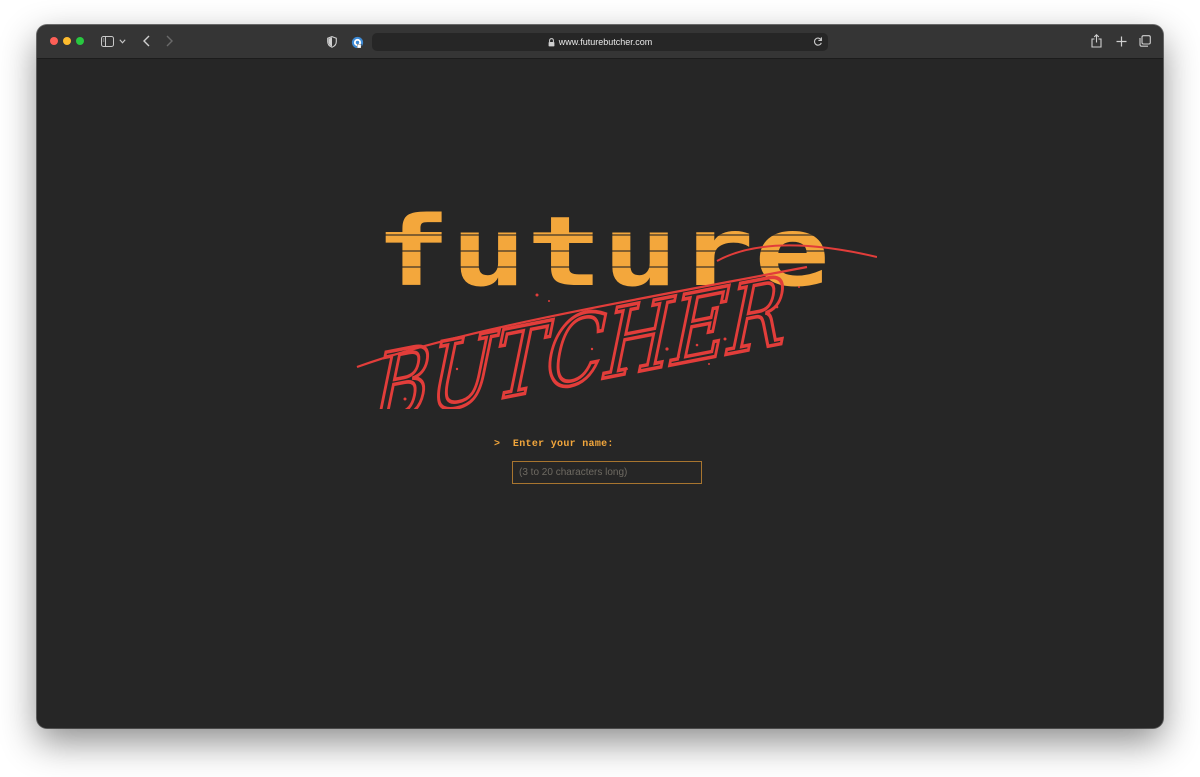 This screenshot has height=777, width=1200. I want to click on share-button, so click(1096, 41).